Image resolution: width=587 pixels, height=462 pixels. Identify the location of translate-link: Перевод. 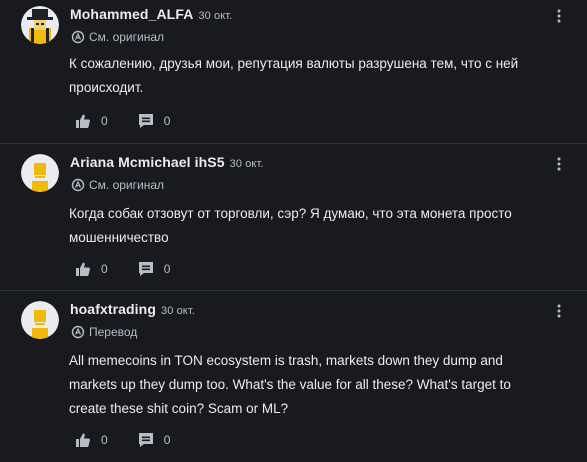
(104, 332).